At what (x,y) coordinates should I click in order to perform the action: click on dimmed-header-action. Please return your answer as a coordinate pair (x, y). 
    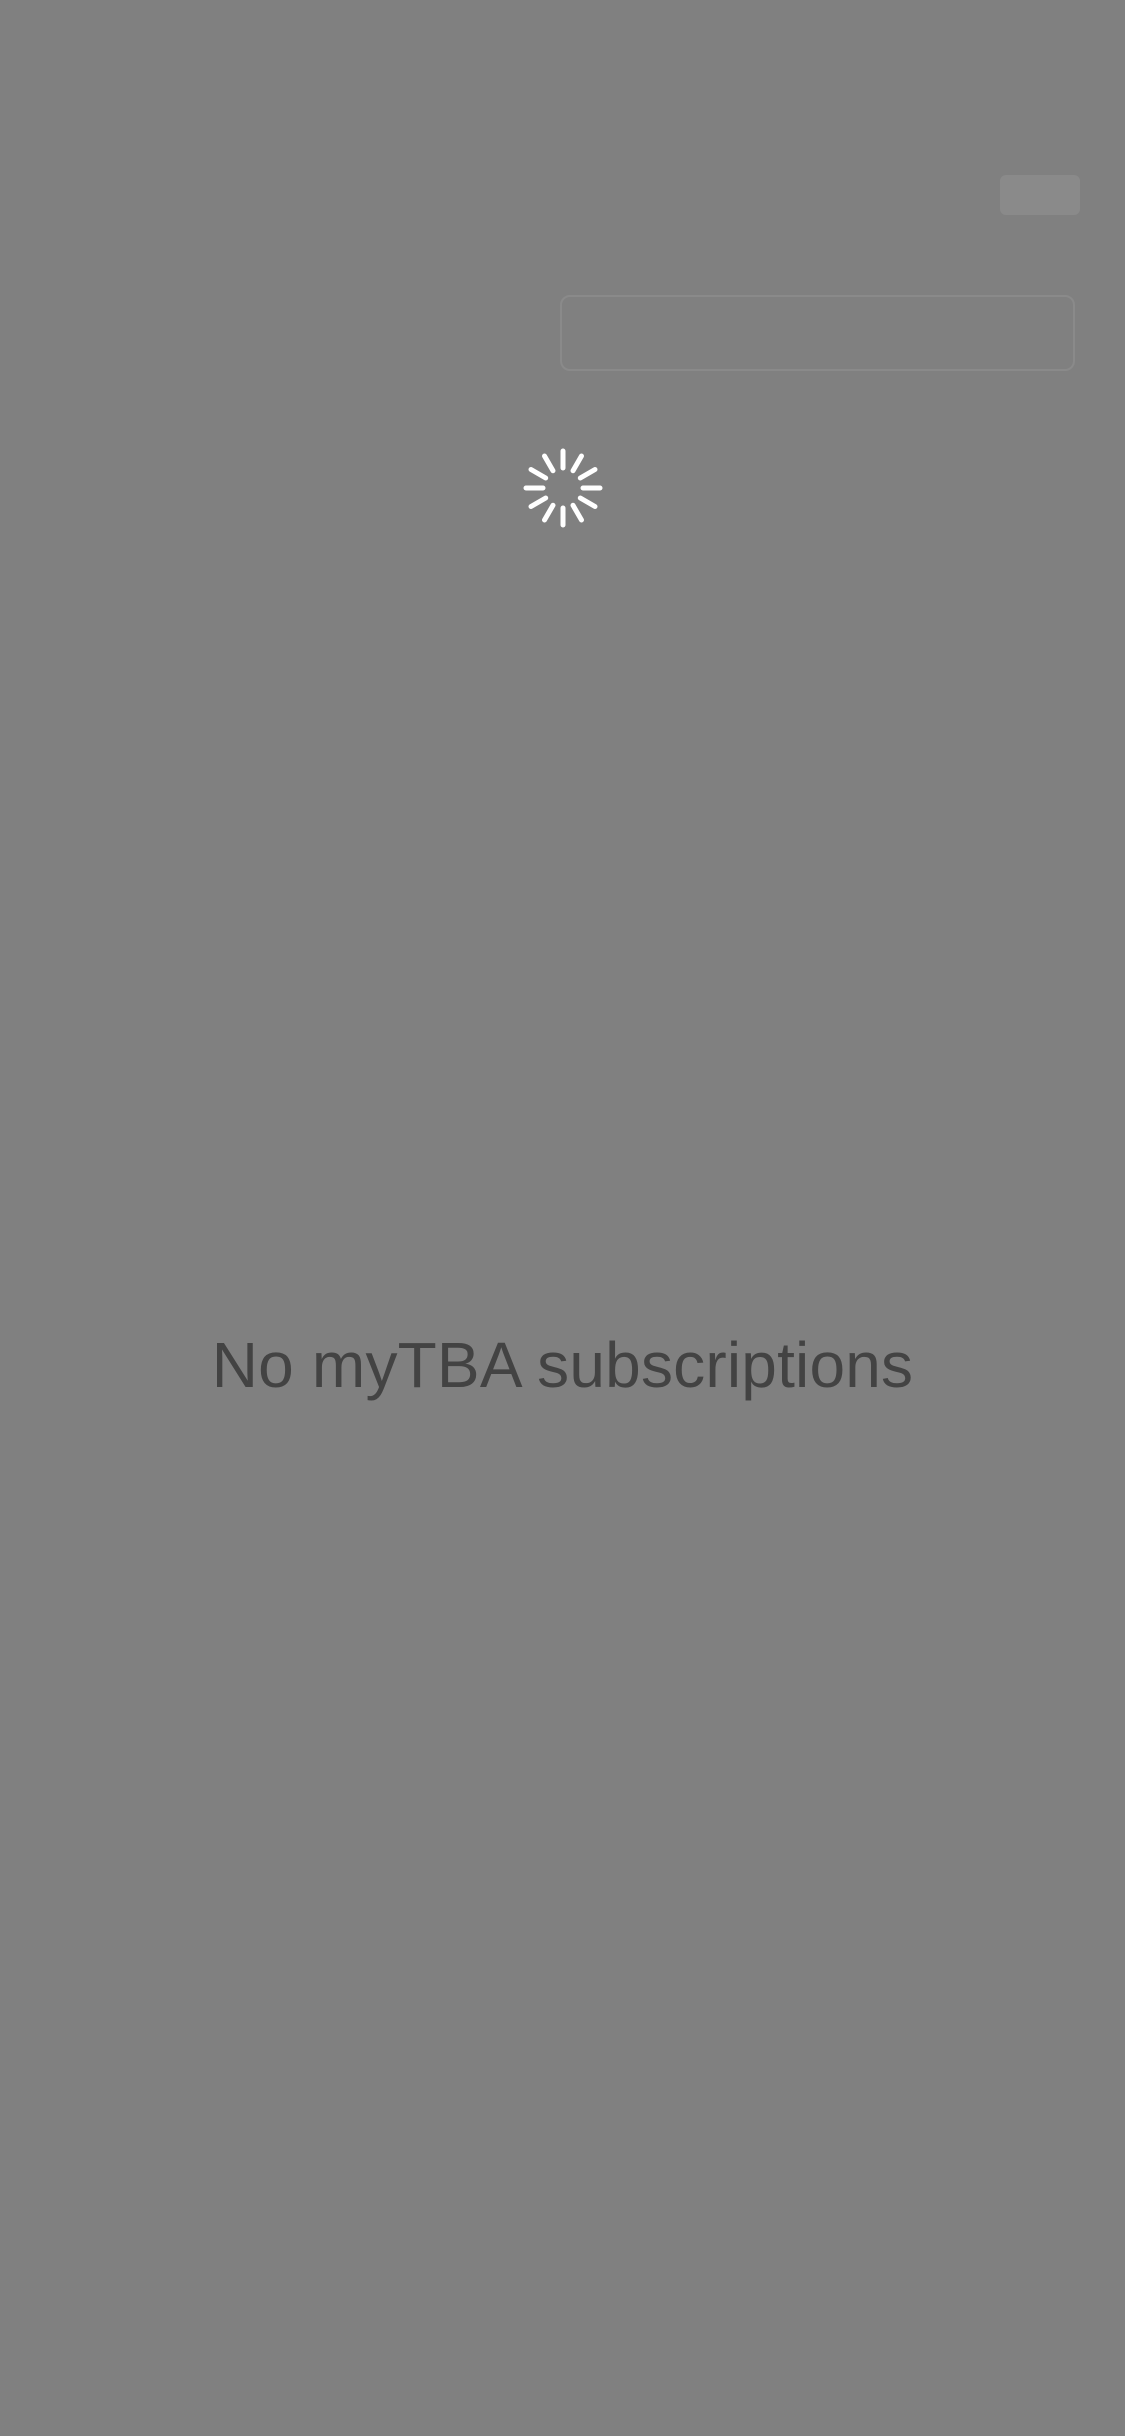
    Looking at the image, I should click on (1040, 195).